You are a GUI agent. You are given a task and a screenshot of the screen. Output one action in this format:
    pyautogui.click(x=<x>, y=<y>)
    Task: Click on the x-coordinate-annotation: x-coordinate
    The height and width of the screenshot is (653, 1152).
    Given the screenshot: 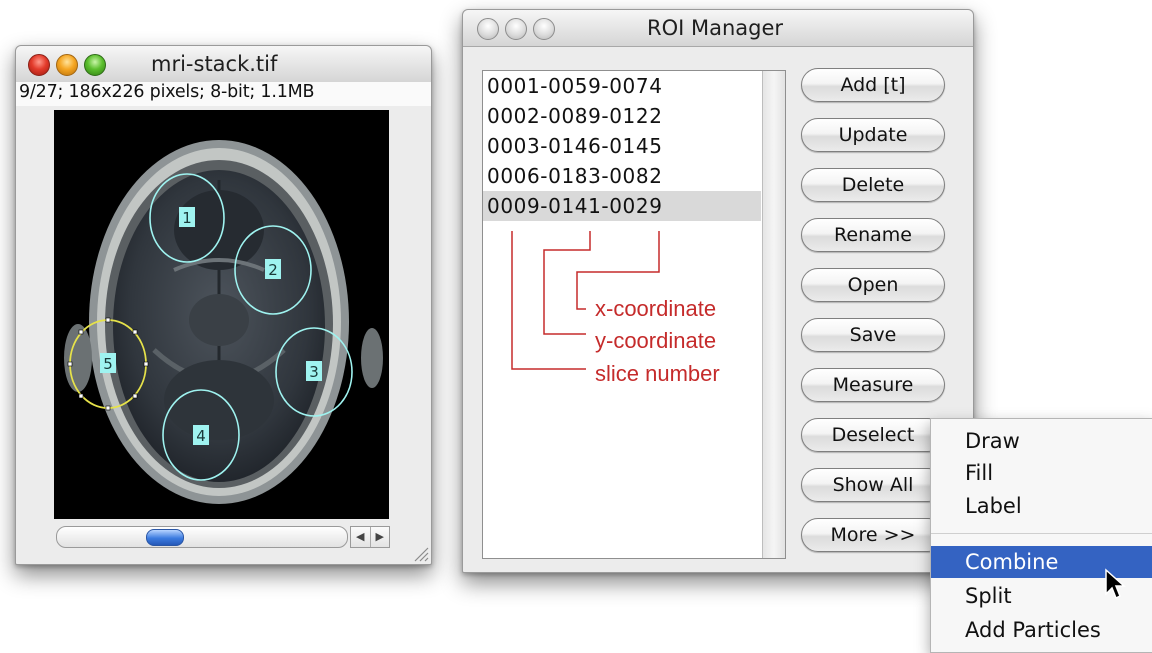 What is the action you would take?
    pyautogui.click(x=656, y=308)
    